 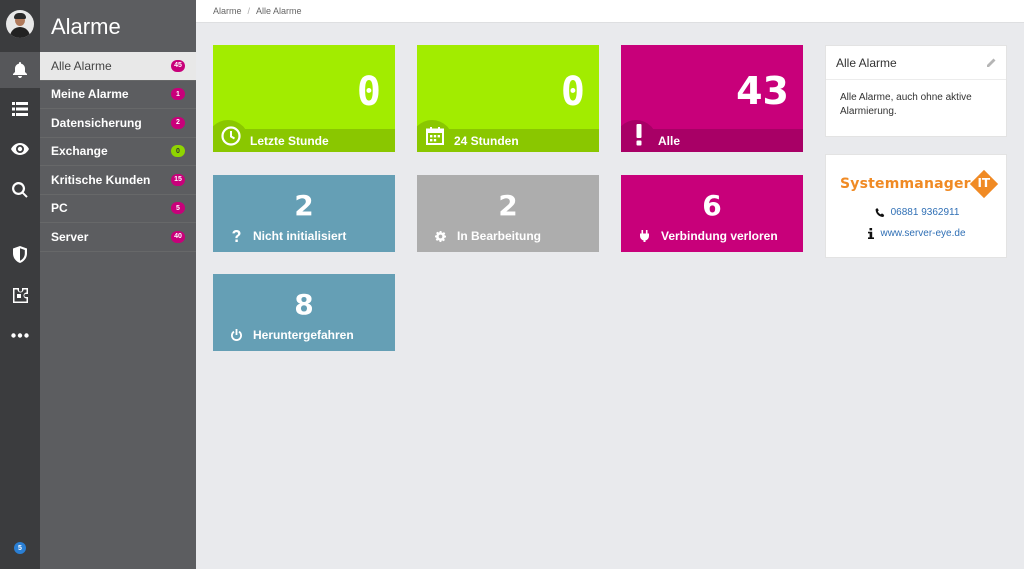 I want to click on brand-phone-row: 06881 9362911, so click(x=917, y=212).